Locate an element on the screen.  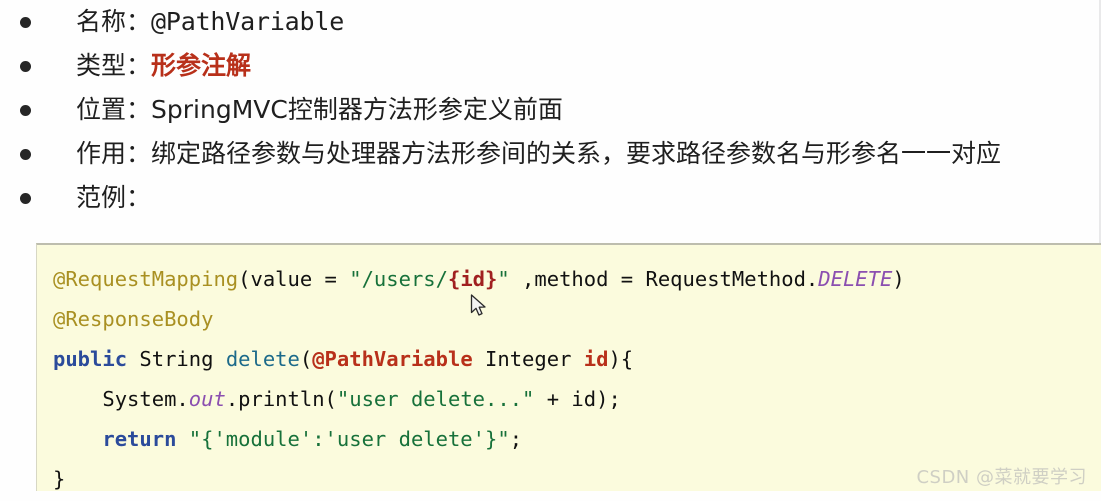
code-token-plain: Integer is located at coordinates (528, 359).